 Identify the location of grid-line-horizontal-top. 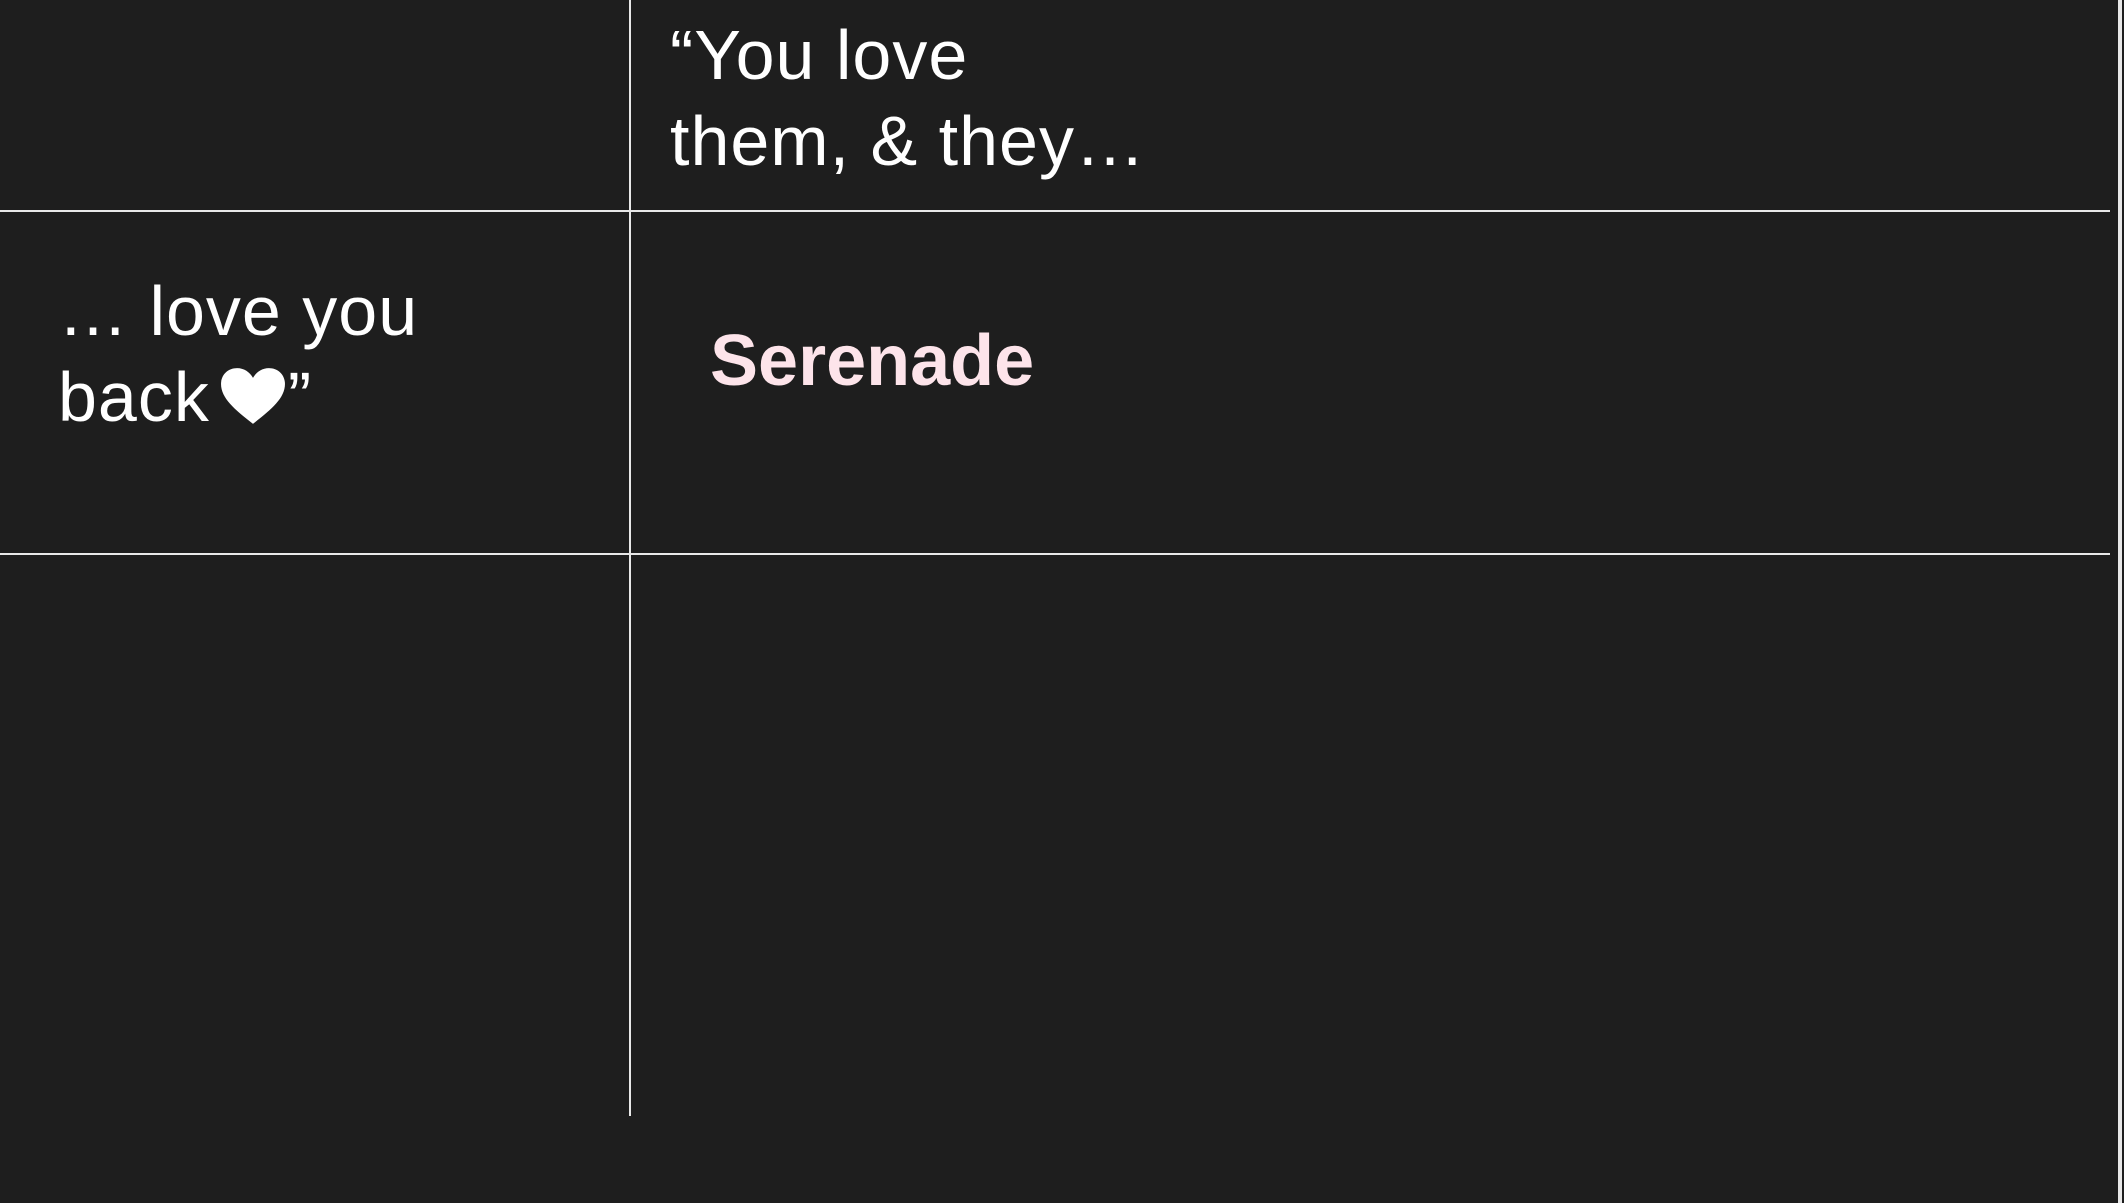
(1055, 211).